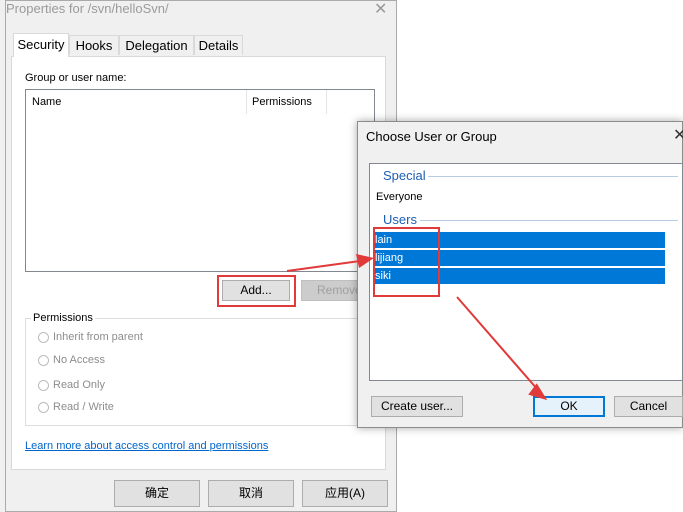 This screenshot has width=683, height=512. Describe the element at coordinates (417, 327) in the screenshot. I see `annotation-arrows` at that location.